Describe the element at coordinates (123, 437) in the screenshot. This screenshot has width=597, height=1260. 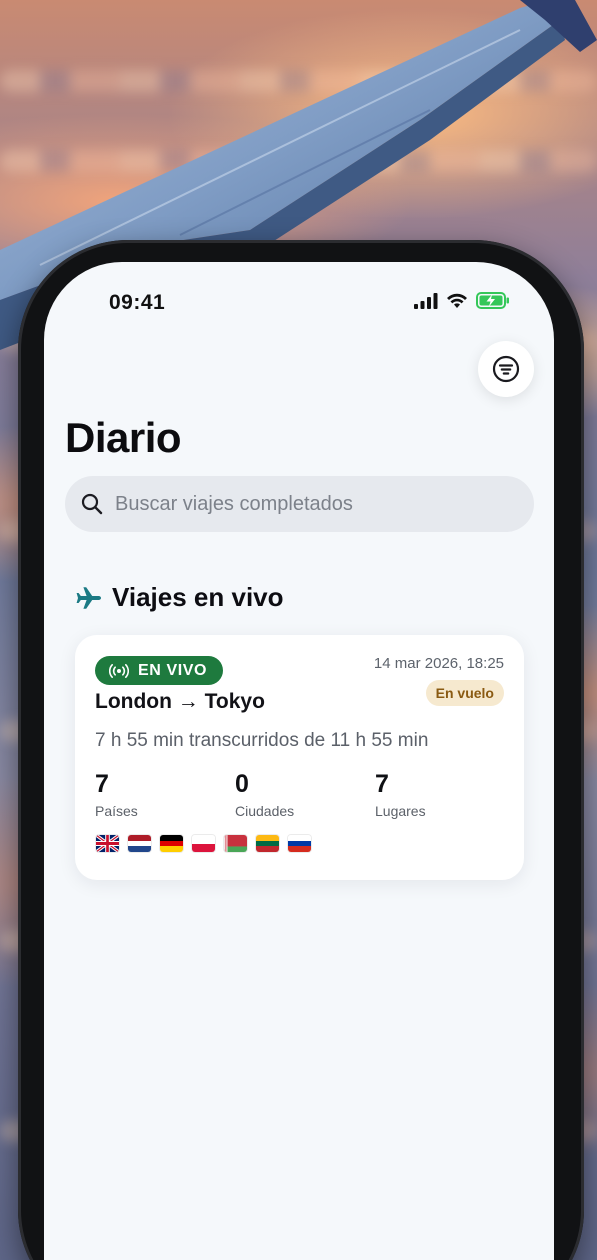
I see `page-title: Diario` at that location.